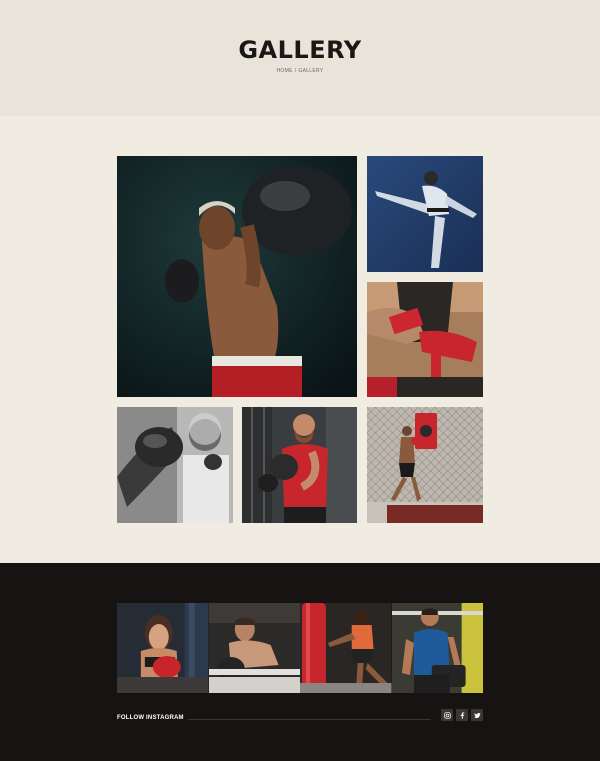 Image resolution: width=600 pixels, height=761 pixels. Describe the element at coordinates (300, 50) in the screenshot. I see `page-title: GALLERY` at that location.